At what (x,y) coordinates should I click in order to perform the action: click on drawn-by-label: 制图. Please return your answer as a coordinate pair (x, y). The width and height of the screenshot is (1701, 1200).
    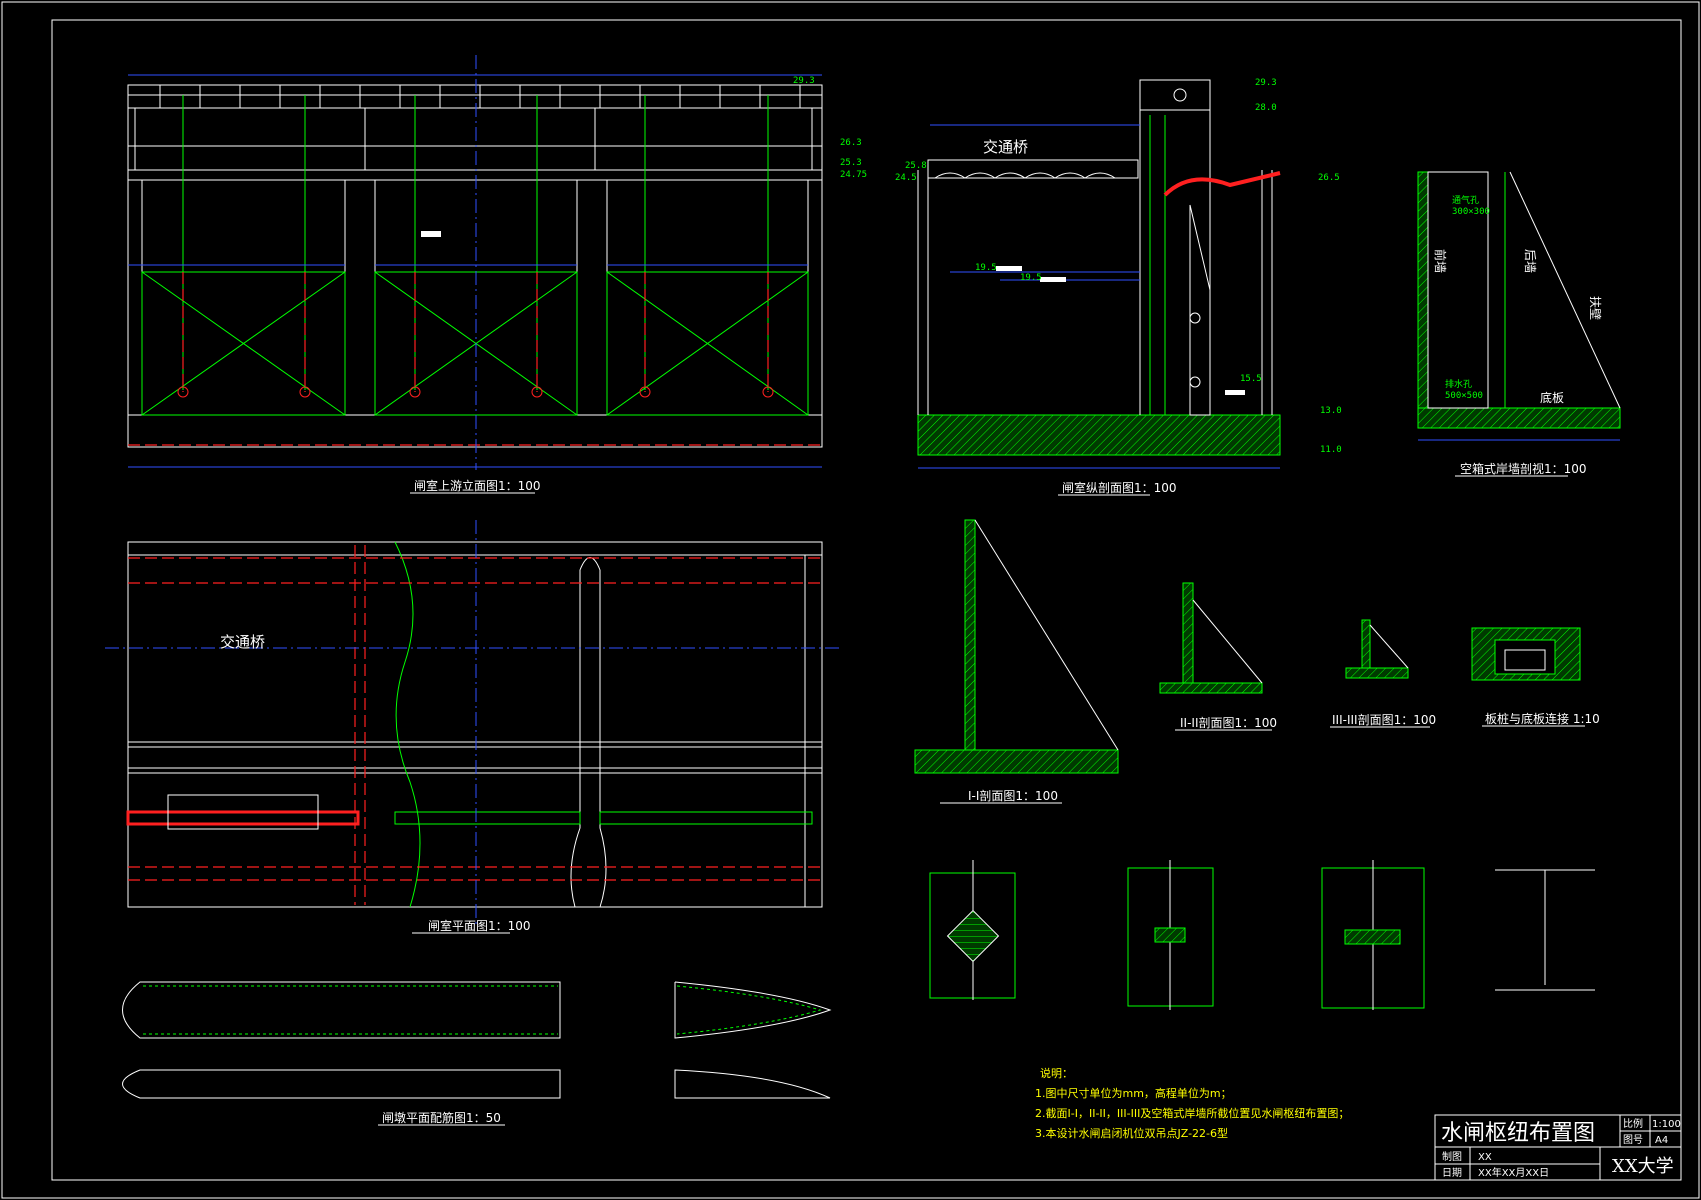
    Looking at the image, I should click on (1452, 1156).